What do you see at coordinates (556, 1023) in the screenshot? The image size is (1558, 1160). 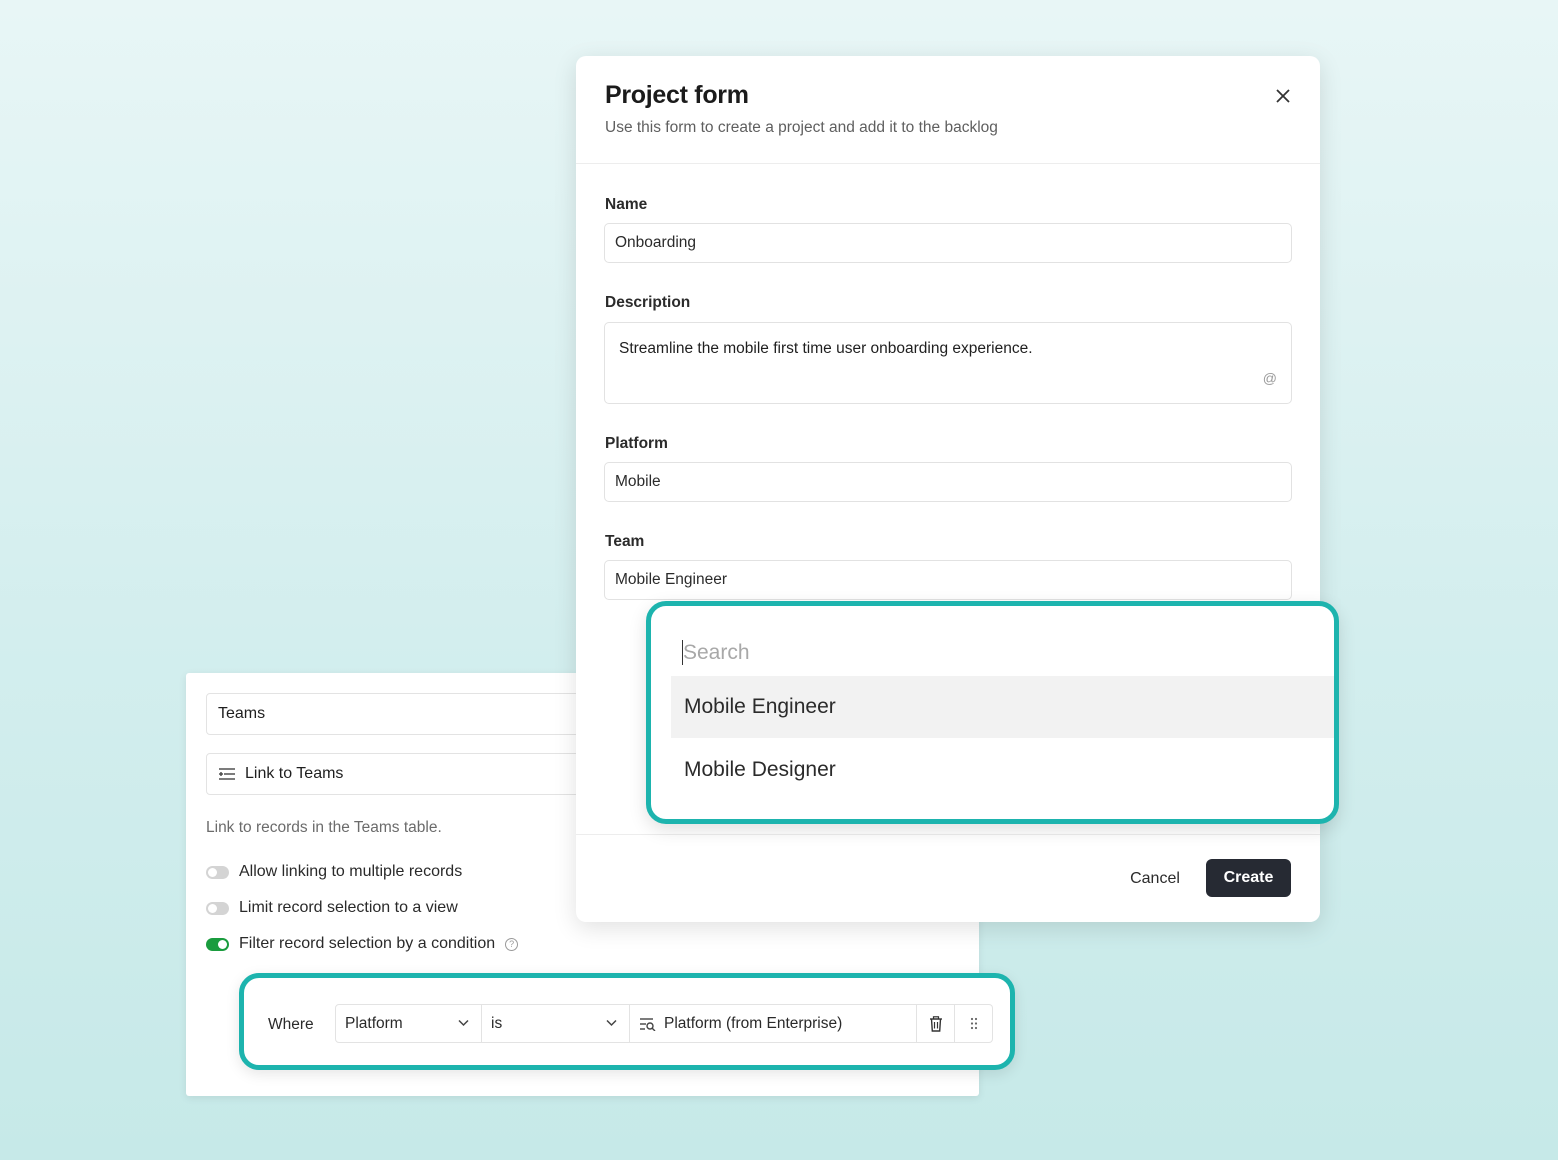 I see `condition-operator-select: is` at bounding box center [556, 1023].